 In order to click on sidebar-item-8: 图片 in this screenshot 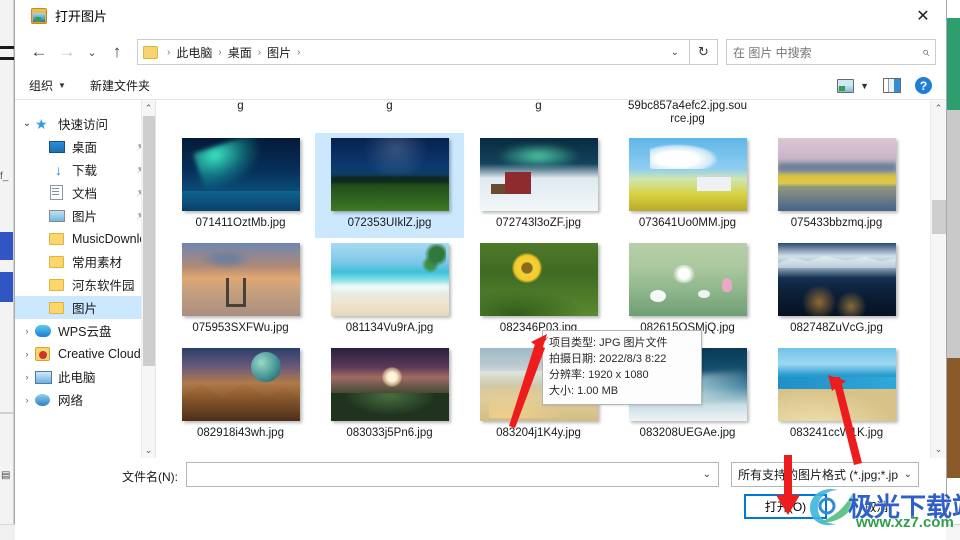, I will do `click(85, 307)`.